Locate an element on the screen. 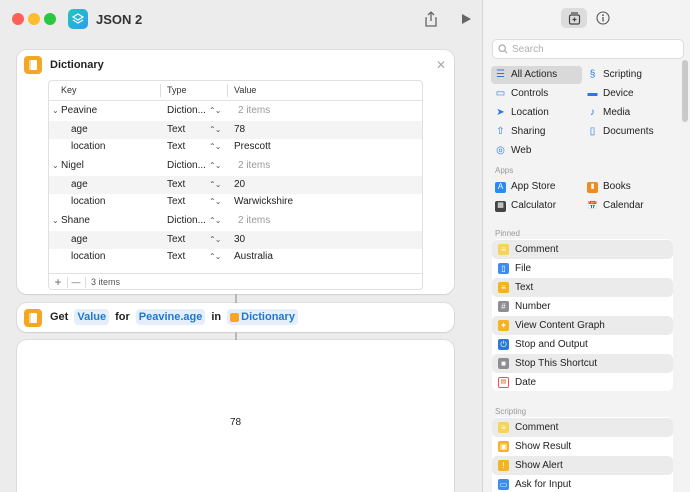  key-token: Peavine.age is located at coordinates (170, 317).